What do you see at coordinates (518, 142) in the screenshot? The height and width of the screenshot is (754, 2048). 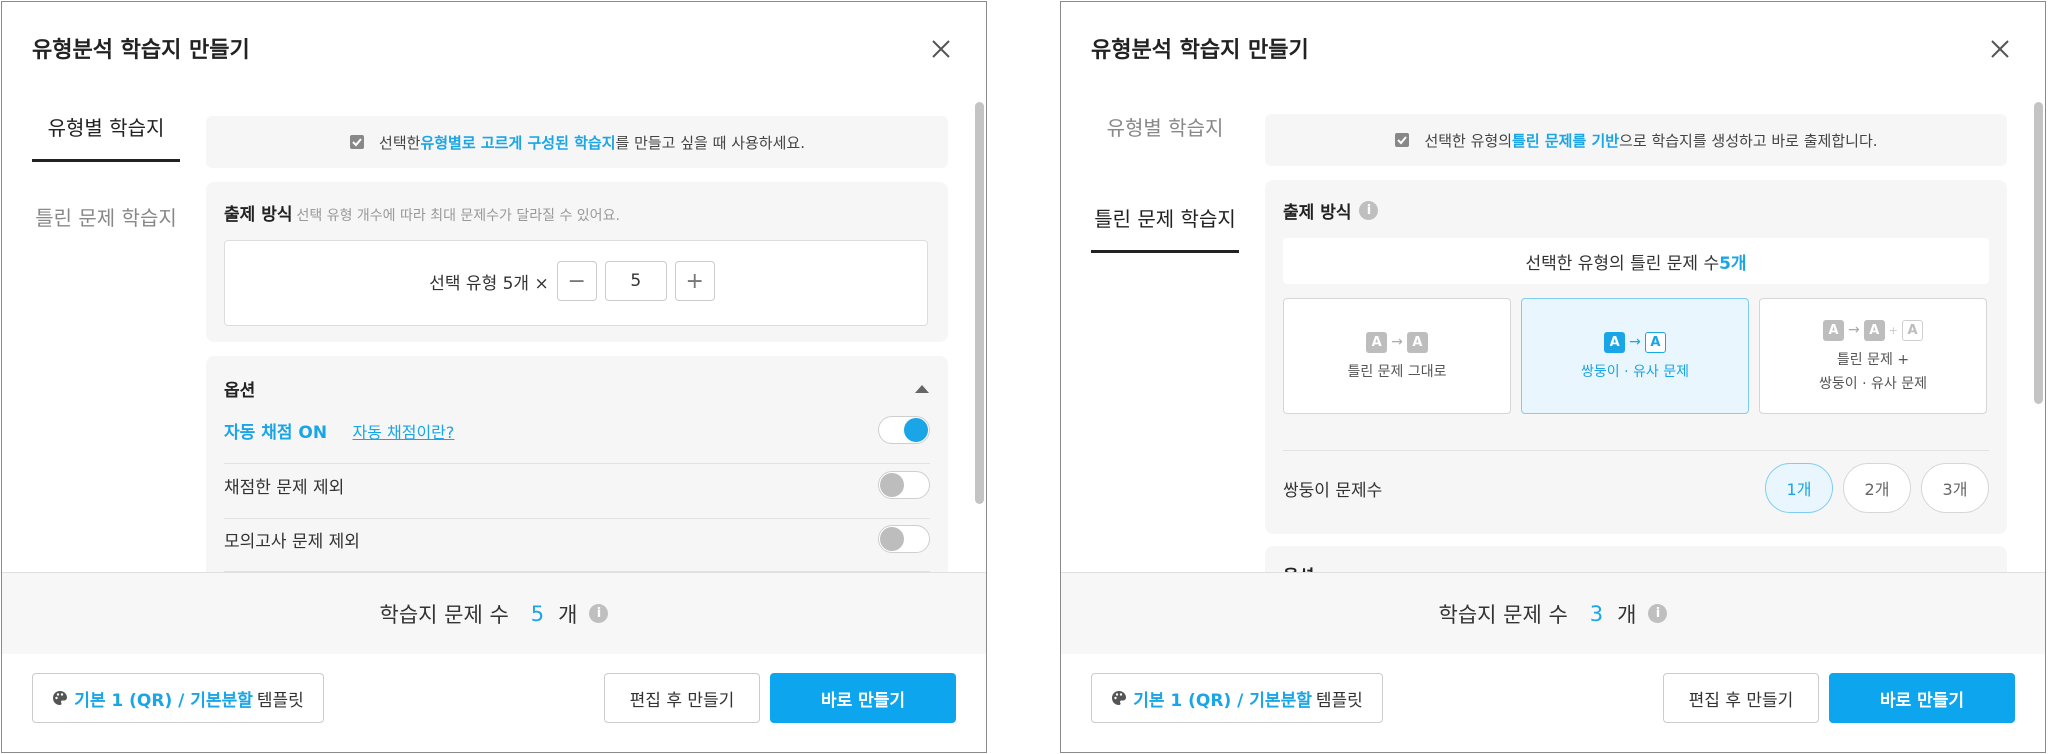 I see `notice-highlight: 유형별로 고르게 구성된 학습지` at bounding box center [518, 142].